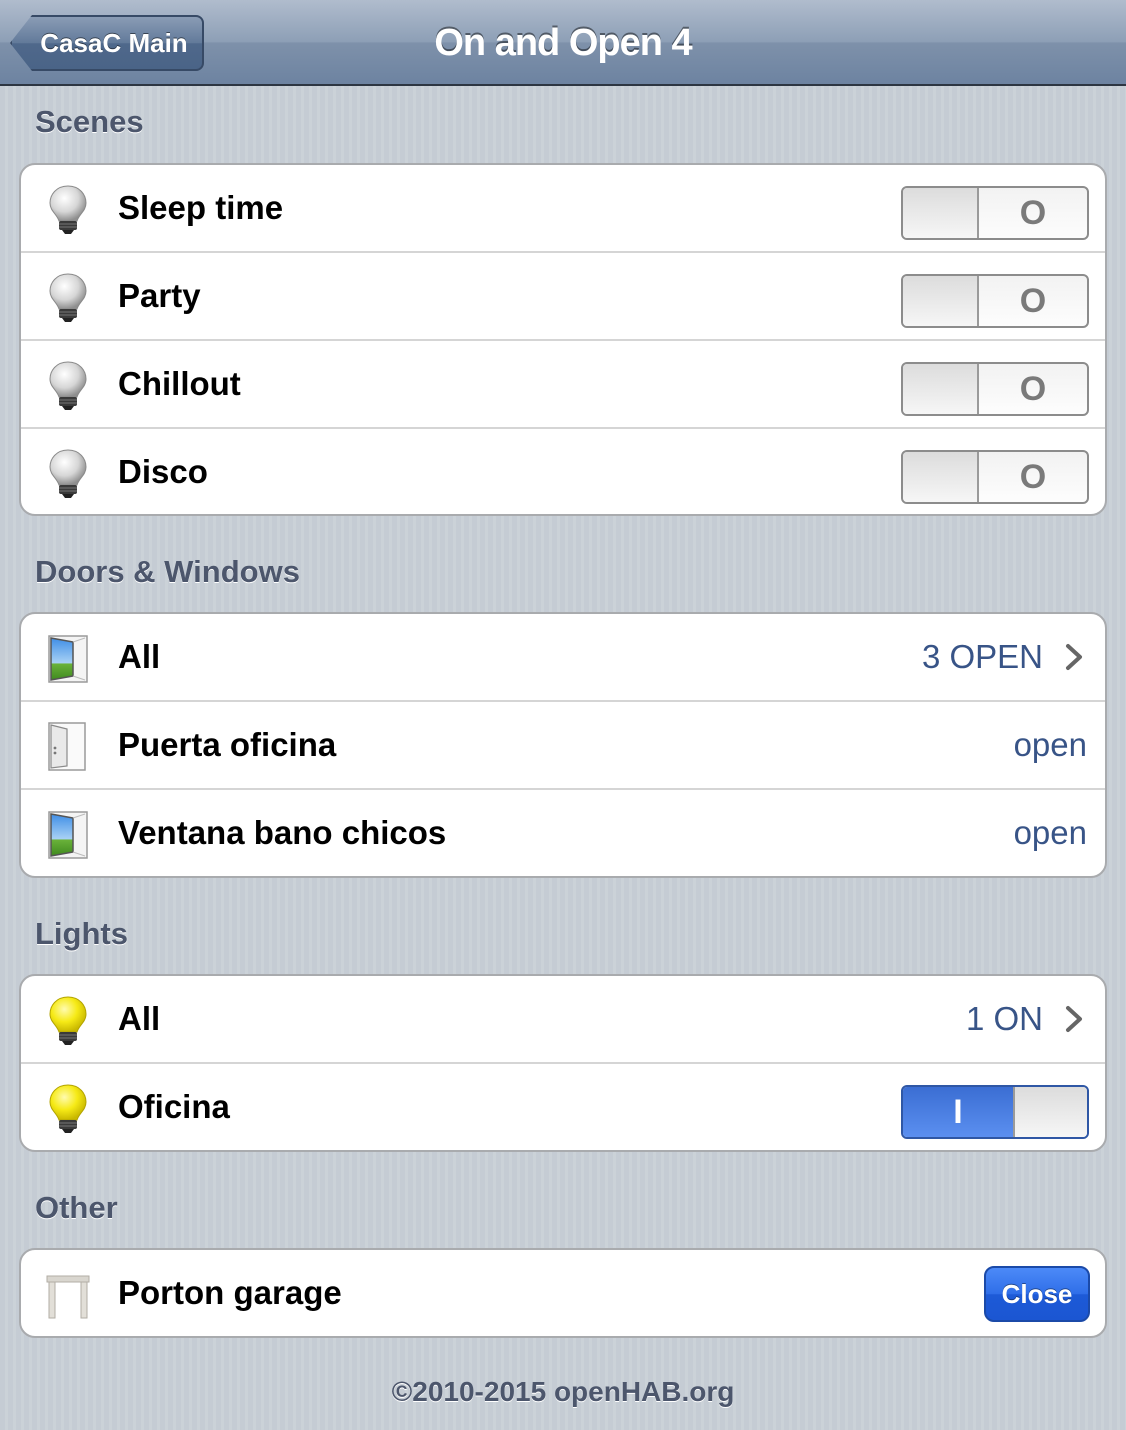  I want to click on navigation-bar: CasaC Main On and Open 4, so click(563, 43).